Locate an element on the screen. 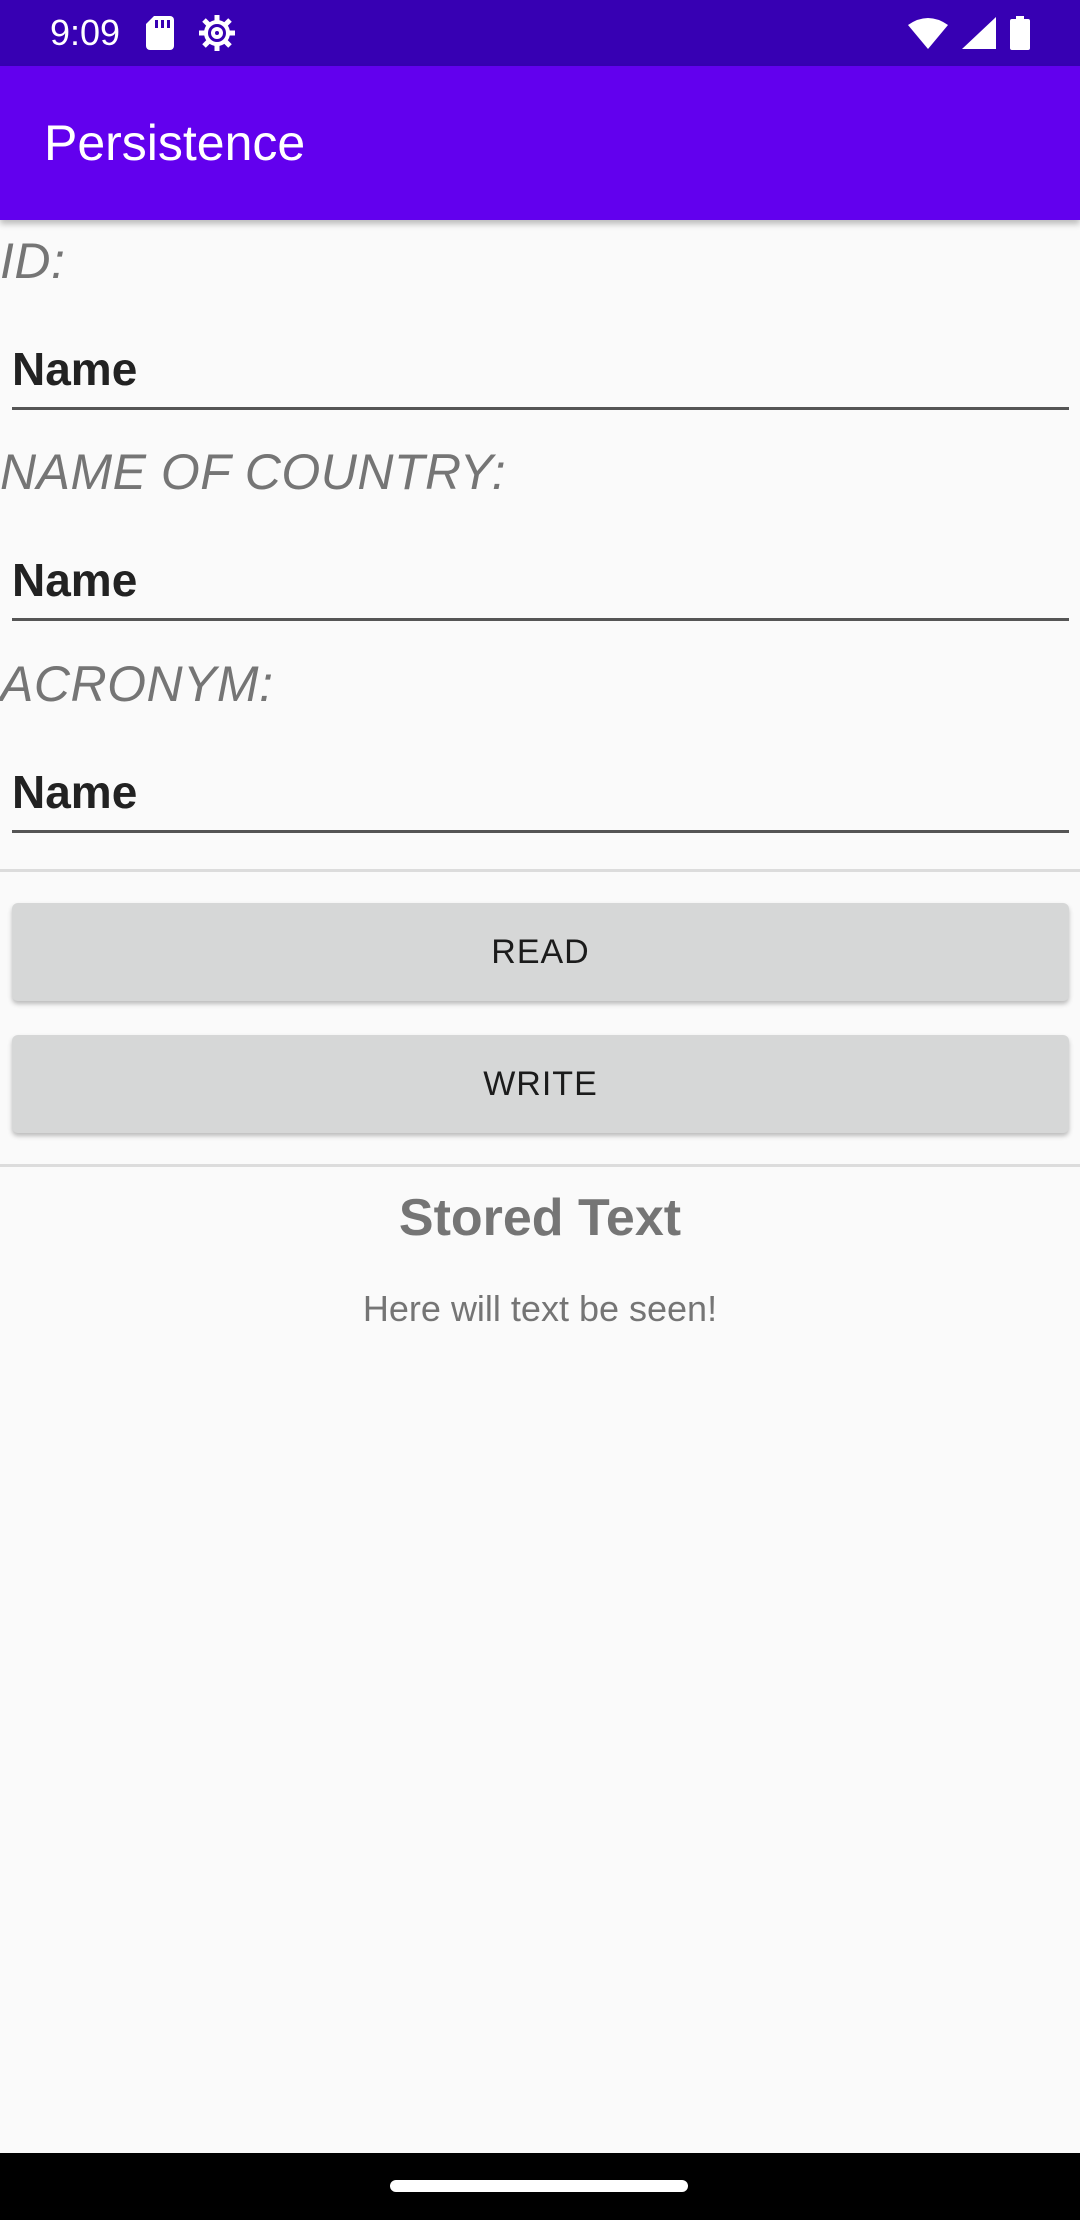 This screenshot has width=1080, height=2220. acronym-input is located at coordinates (540, 778).